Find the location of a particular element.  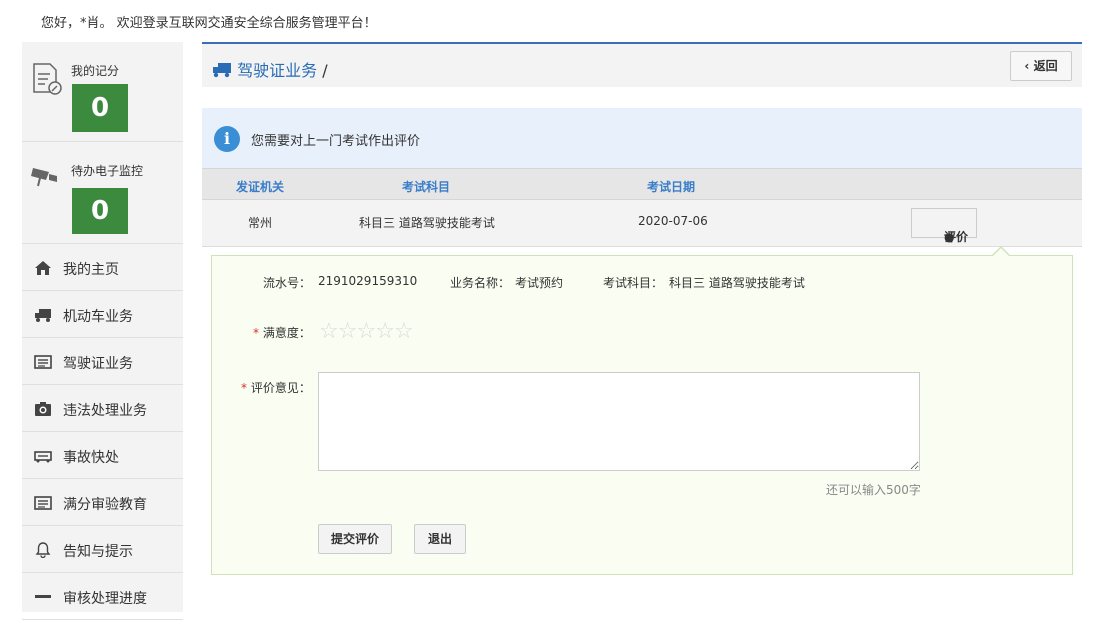

score-label: 我的记分 is located at coordinates (95, 71).